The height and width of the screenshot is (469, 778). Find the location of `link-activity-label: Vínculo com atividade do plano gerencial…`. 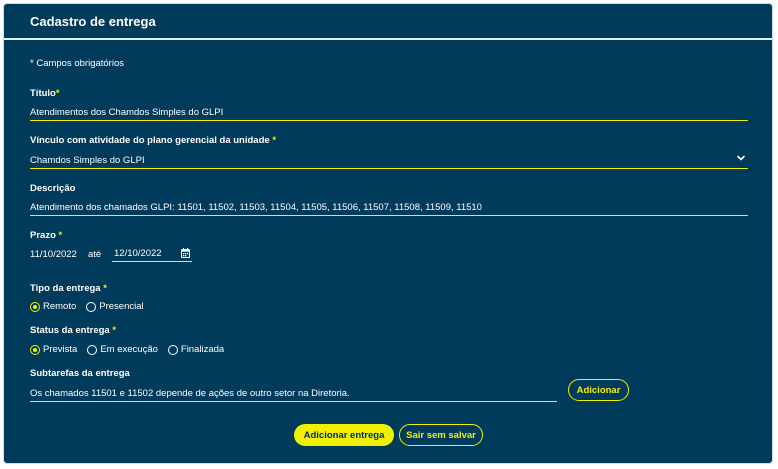

link-activity-label: Vínculo com atividade do plano gerencial… is located at coordinates (153, 140).